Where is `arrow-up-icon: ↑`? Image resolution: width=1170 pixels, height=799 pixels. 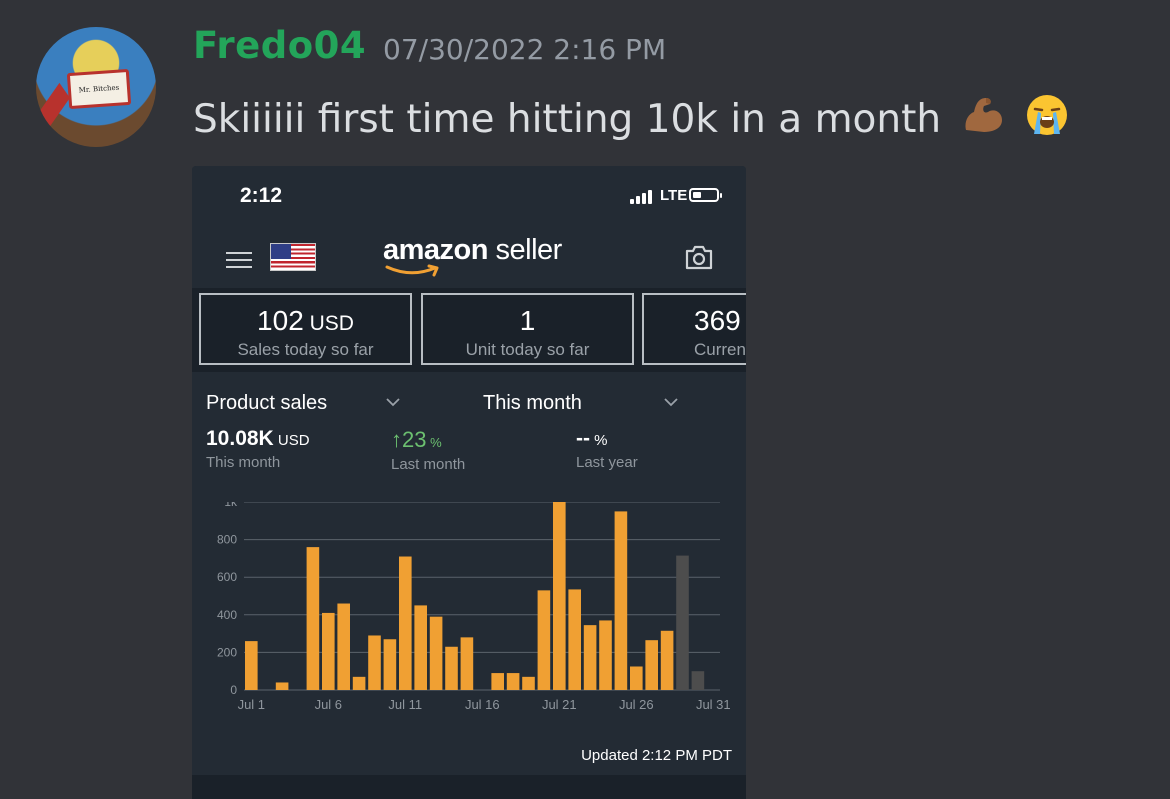 arrow-up-icon: ↑ is located at coordinates (396, 439).